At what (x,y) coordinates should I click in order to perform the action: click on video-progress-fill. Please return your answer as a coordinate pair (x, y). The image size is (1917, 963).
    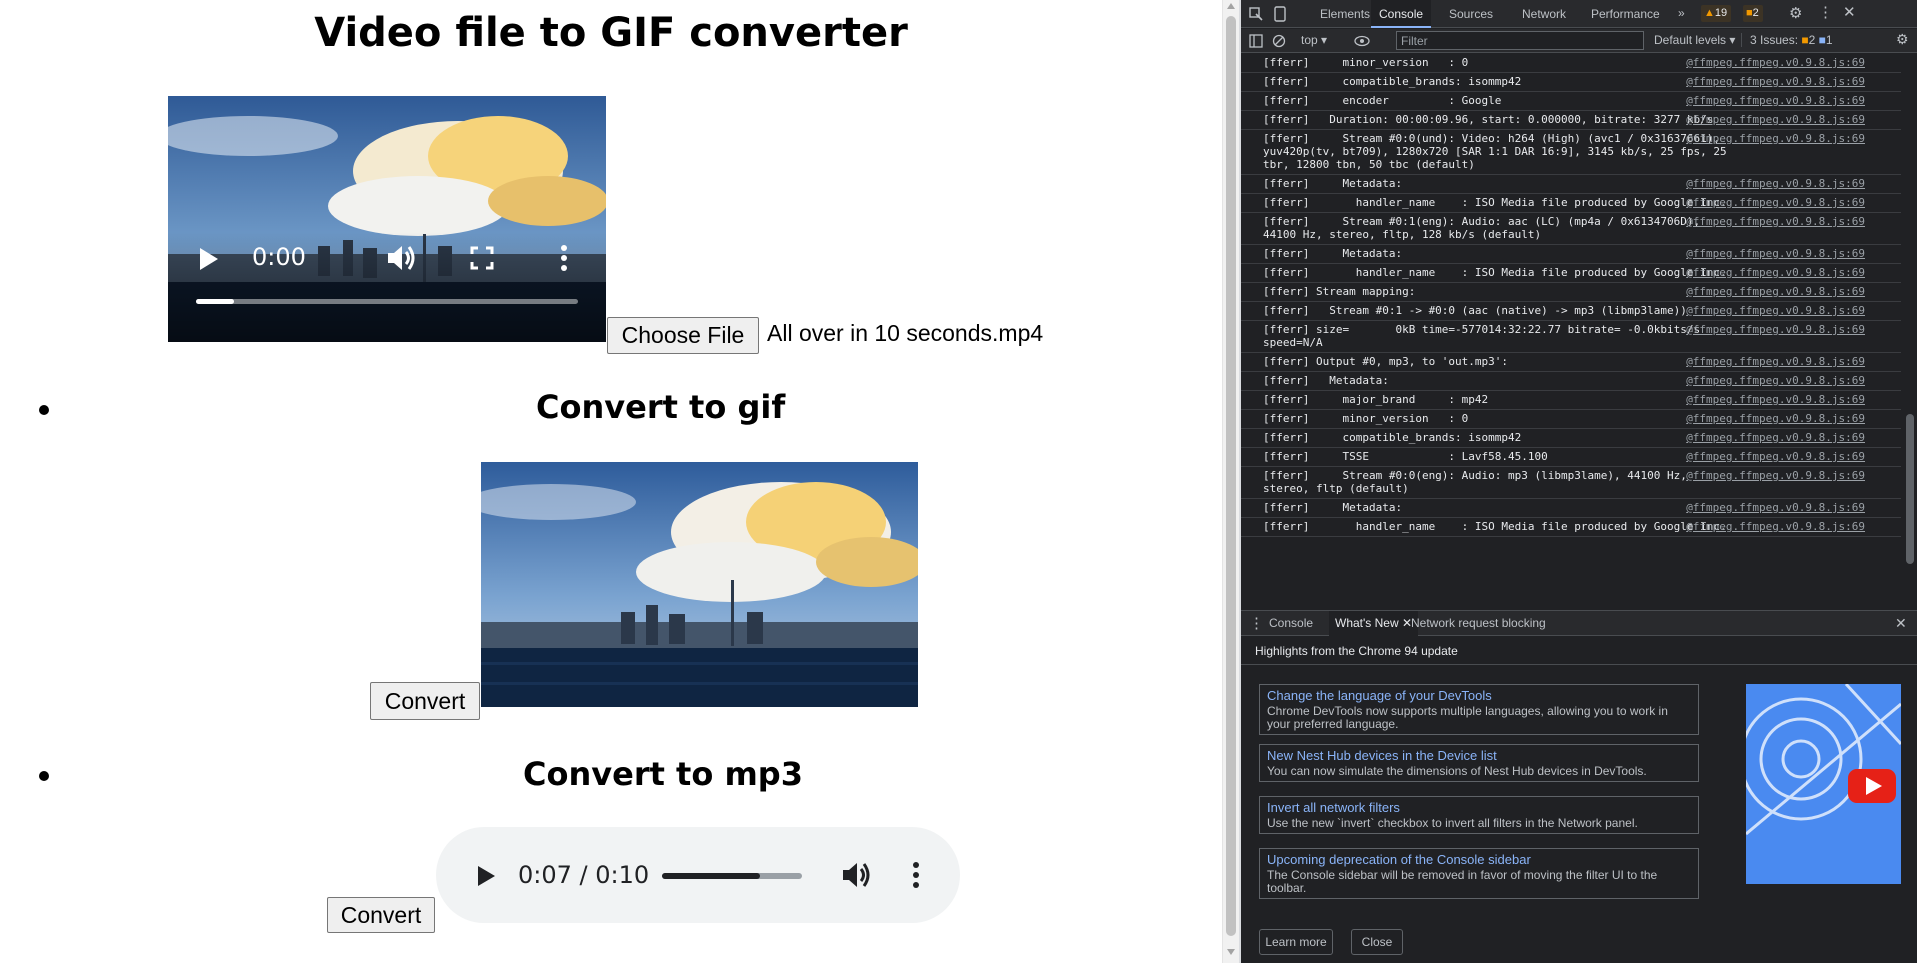
    Looking at the image, I should click on (215, 301).